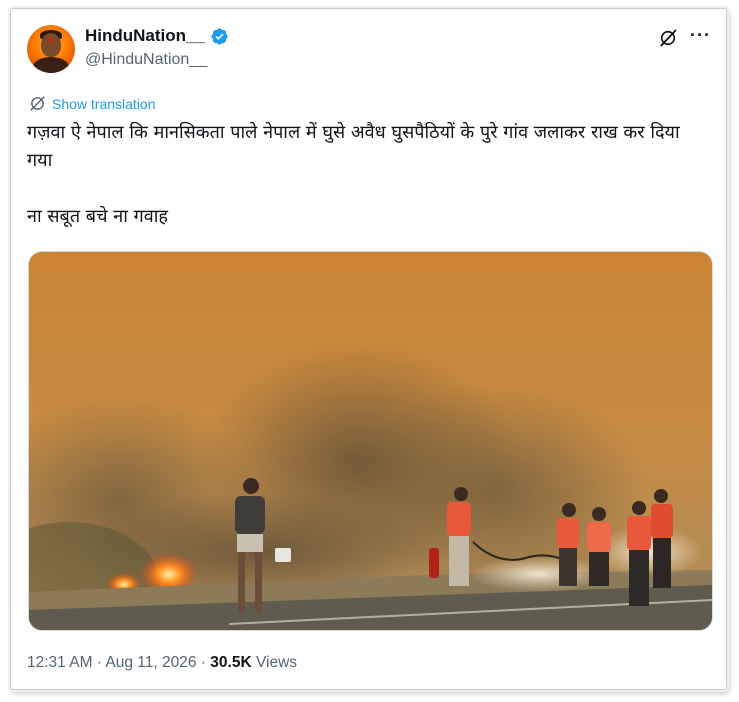 Image resolution: width=739 pixels, height=702 pixels. What do you see at coordinates (51, 40) in the screenshot?
I see `avatar-tilak` at bounding box center [51, 40].